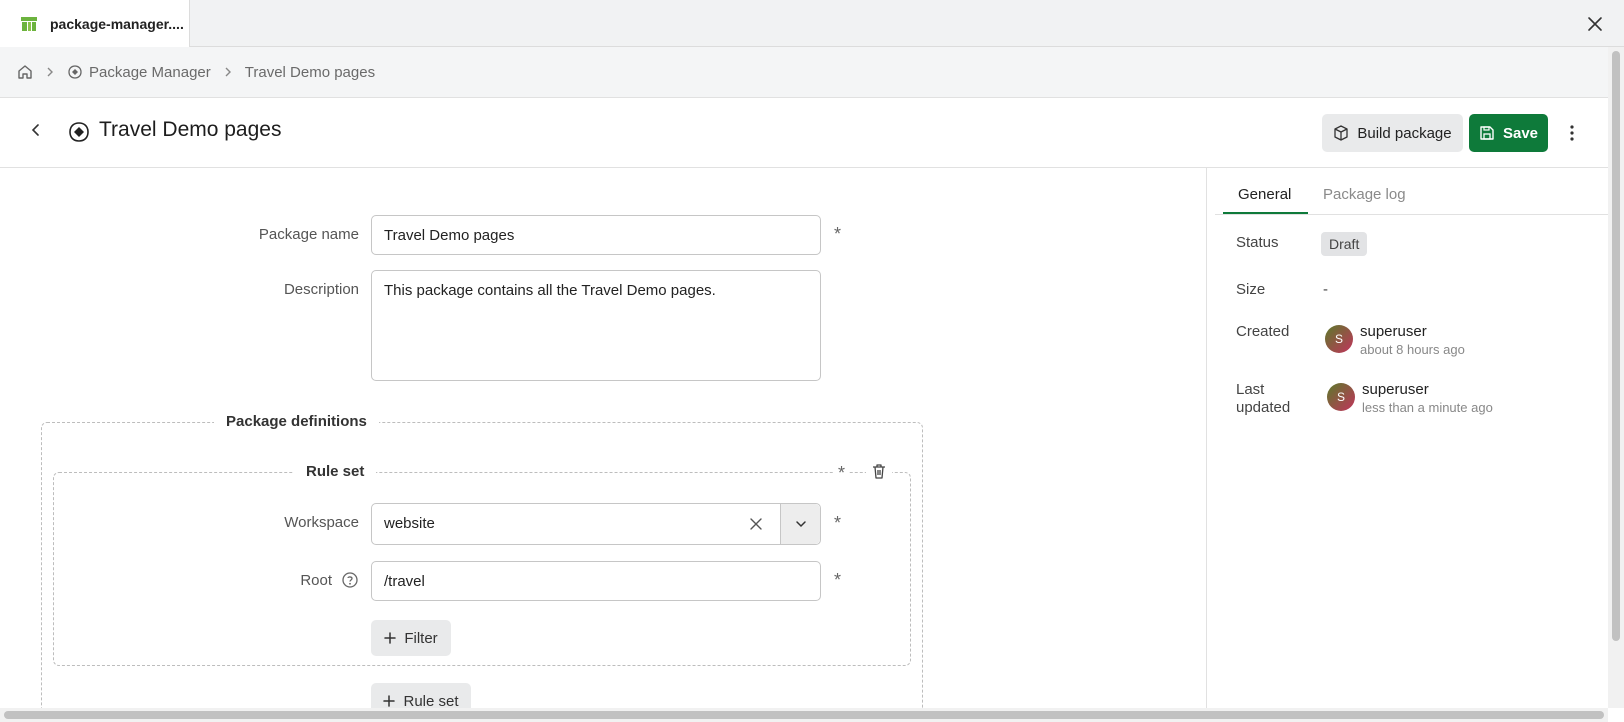 The width and height of the screenshot is (1624, 722). Describe the element at coordinates (800, 524) in the screenshot. I see `chevron-down-icon` at that location.